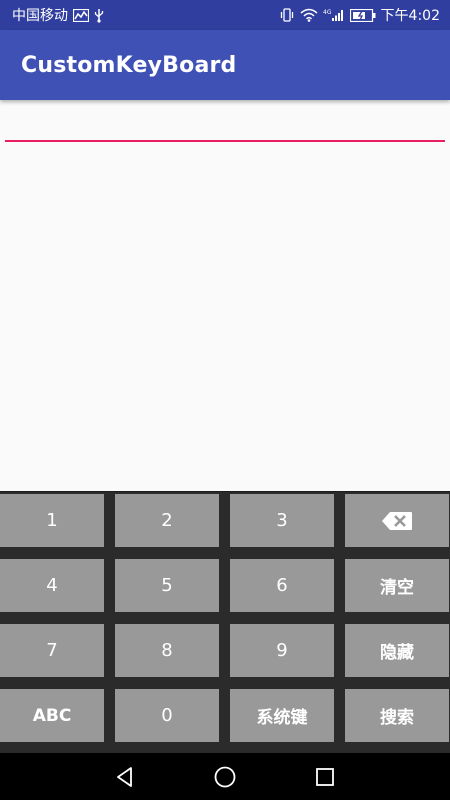  I want to click on usb-icon, so click(99, 15).